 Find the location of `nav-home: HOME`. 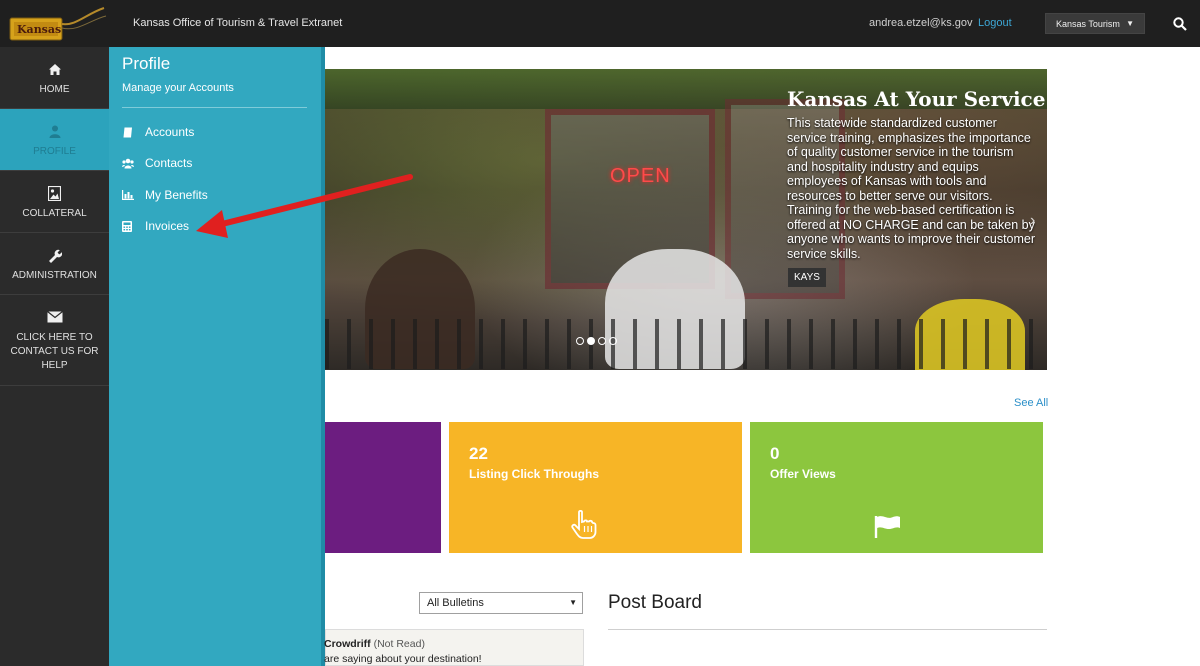

nav-home: HOME is located at coordinates (54, 78).